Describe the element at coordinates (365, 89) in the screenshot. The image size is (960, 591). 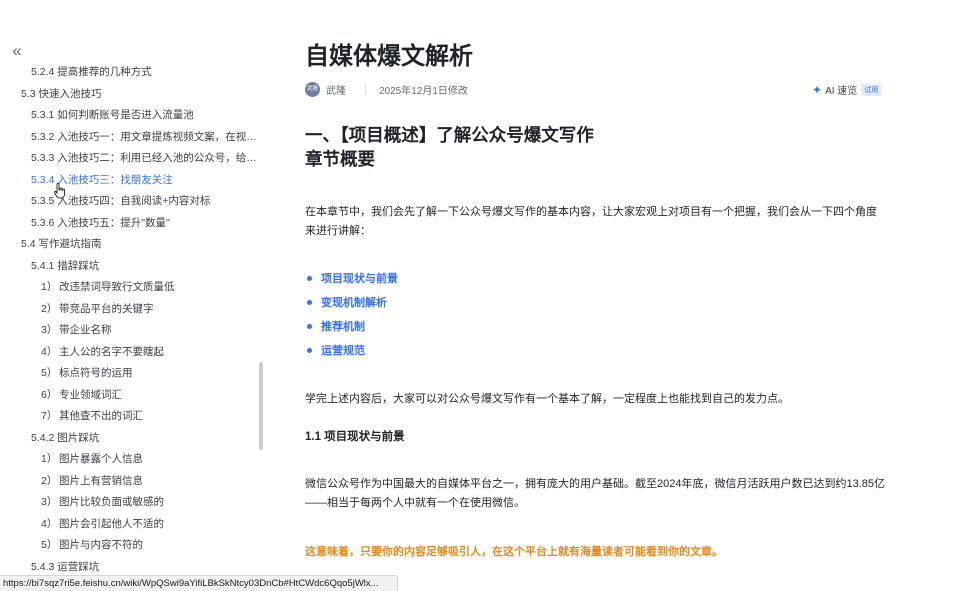
I see `meta-divider` at that location.